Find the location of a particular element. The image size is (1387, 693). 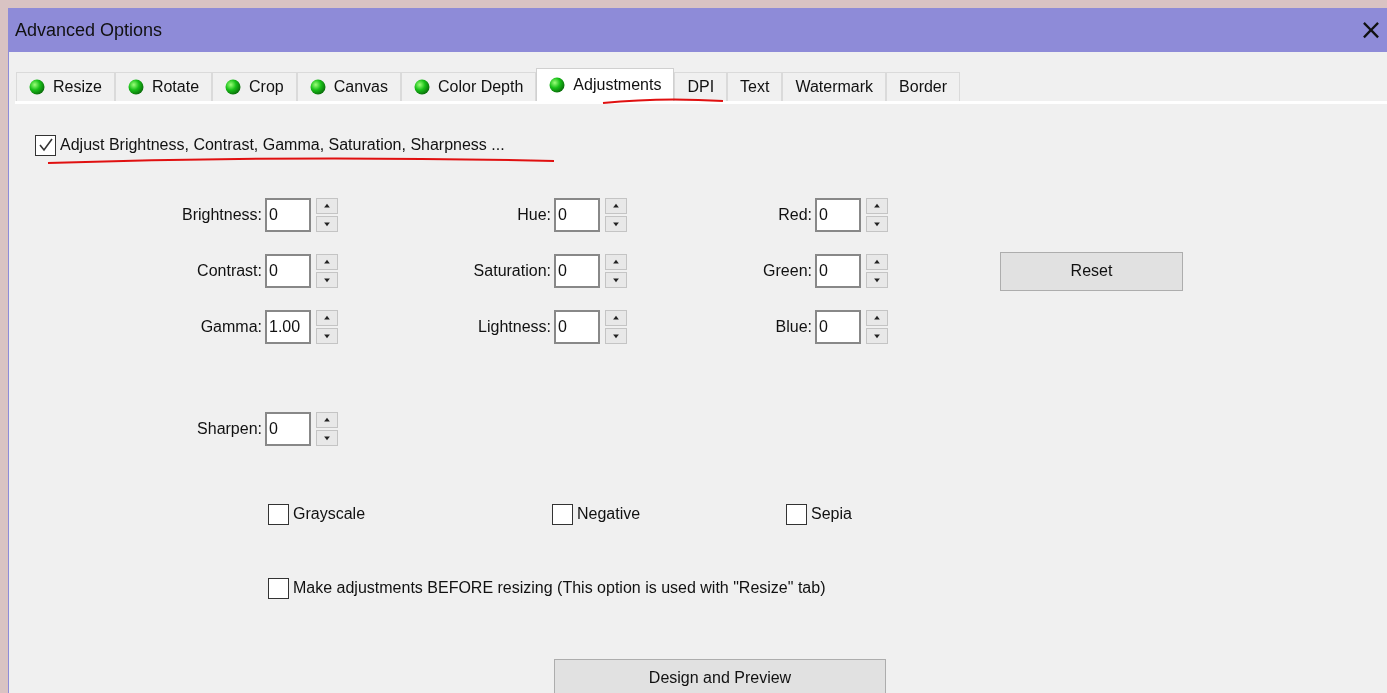

window-title: Advanced Options is located at coordinates (89, 30).